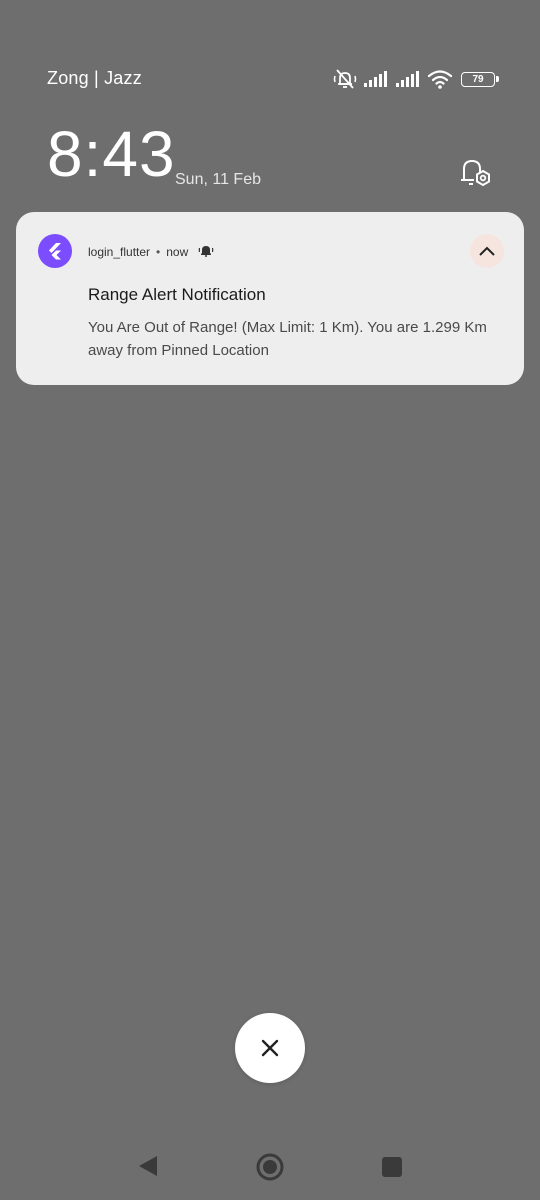  What do you see at coordinates (177, 251) in the screenshot?
I see `notification-time: now` at bounding box center [177, 251].